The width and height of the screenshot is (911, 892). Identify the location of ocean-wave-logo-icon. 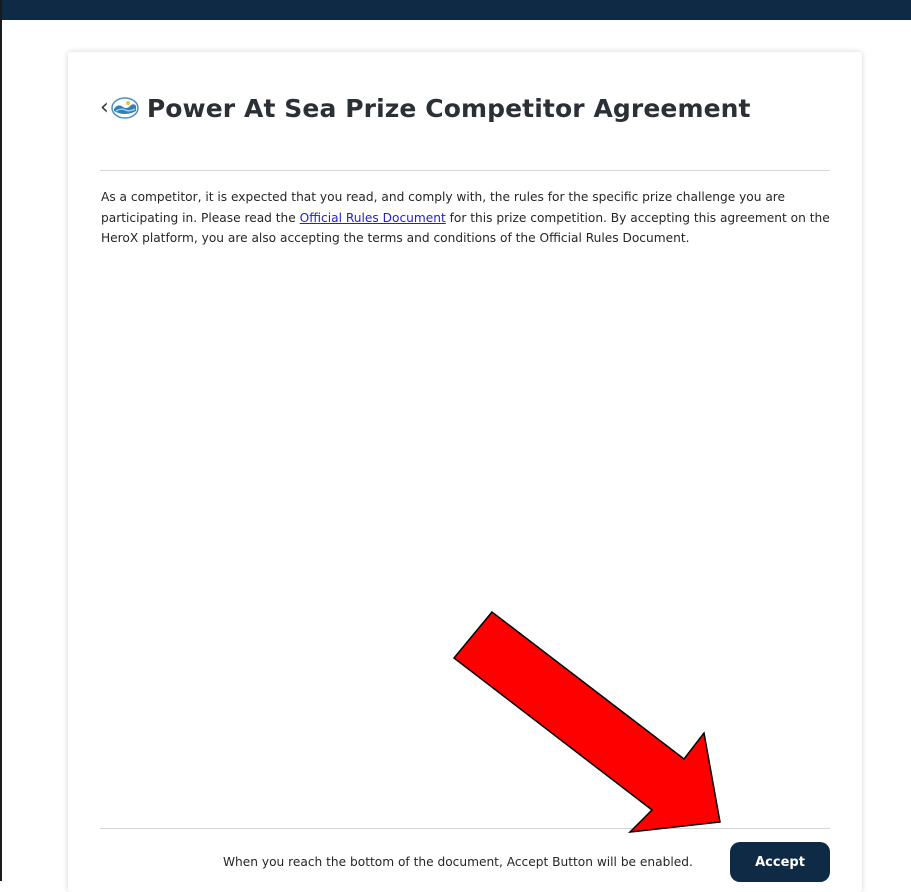
(125, 108).